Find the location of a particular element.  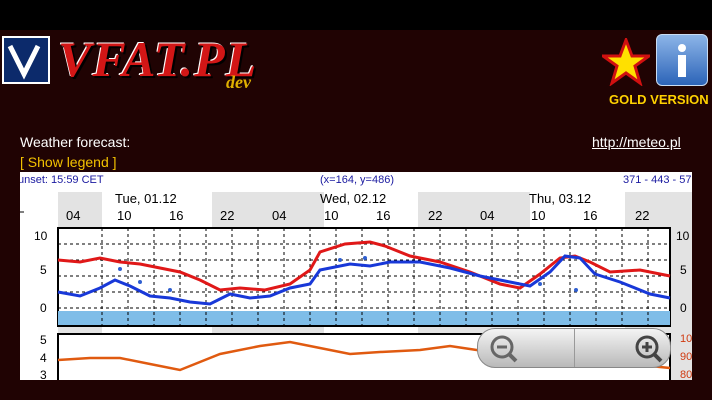

y-axis-label-right: 80 is located at coordinates (686, 374).